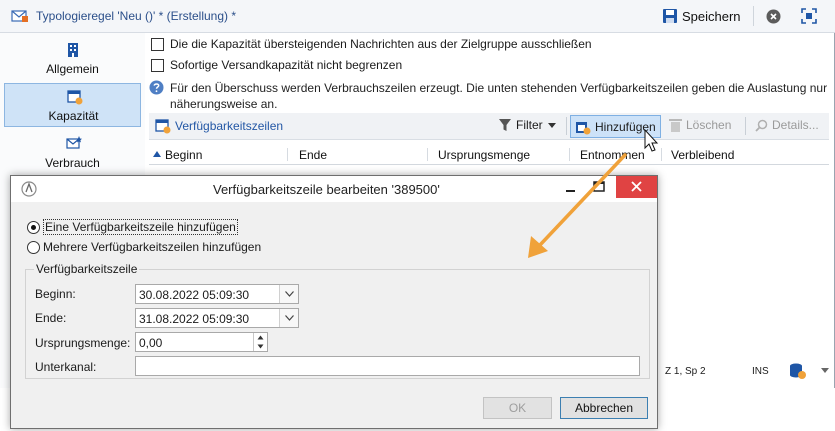 This screenshot has height=431, width=835. Describe the element at coordinates (583, 127) in the screenshot. I see `calendar-add-icon` at that location.